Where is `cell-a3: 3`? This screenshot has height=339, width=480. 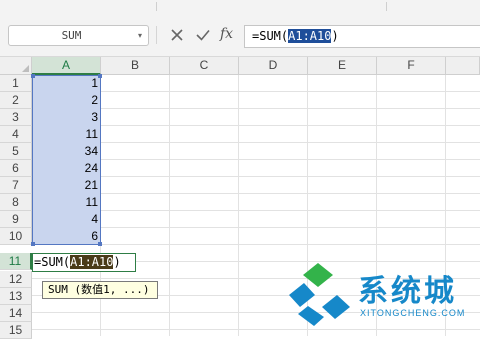 cell-a3: 3 is located at coordinates (65, 117).